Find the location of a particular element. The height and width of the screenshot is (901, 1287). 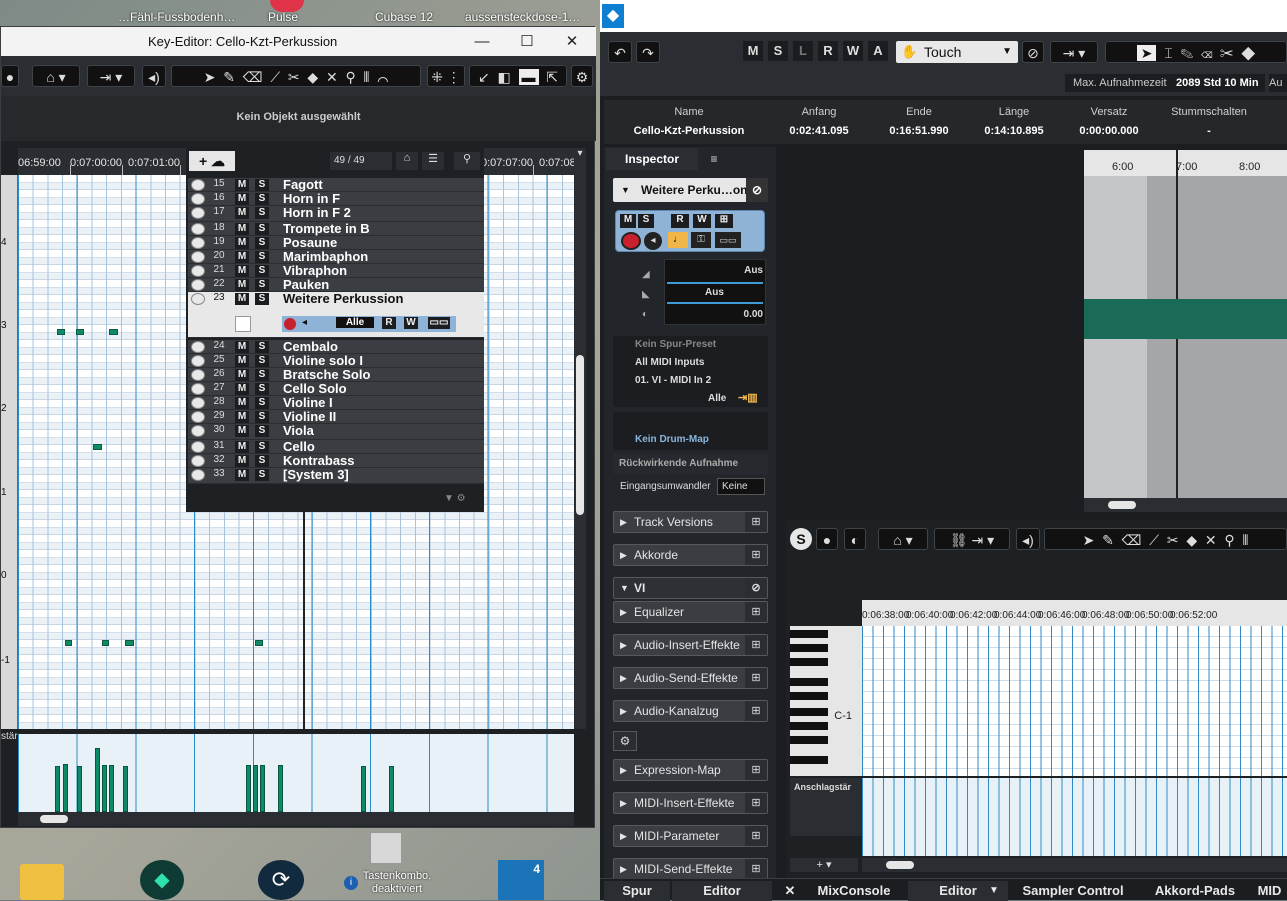

midi-input-select: All MIDI Inputs is located at coordinates (669, 362).